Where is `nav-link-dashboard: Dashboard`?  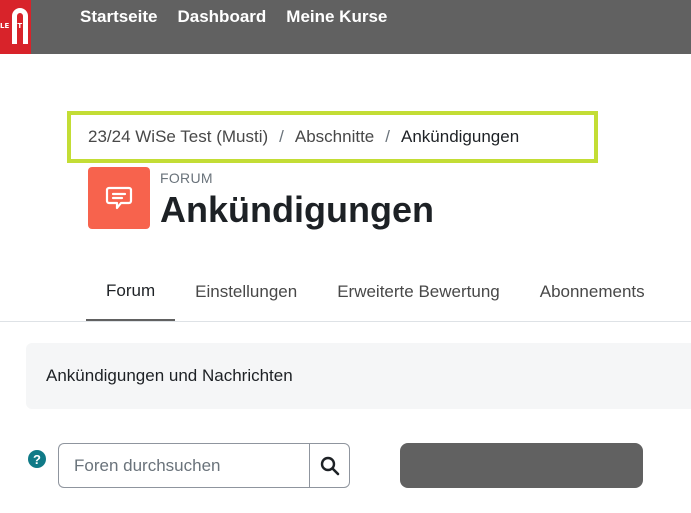
nav-link-dashboard: Dashboard is located at coordinates (221, 17).